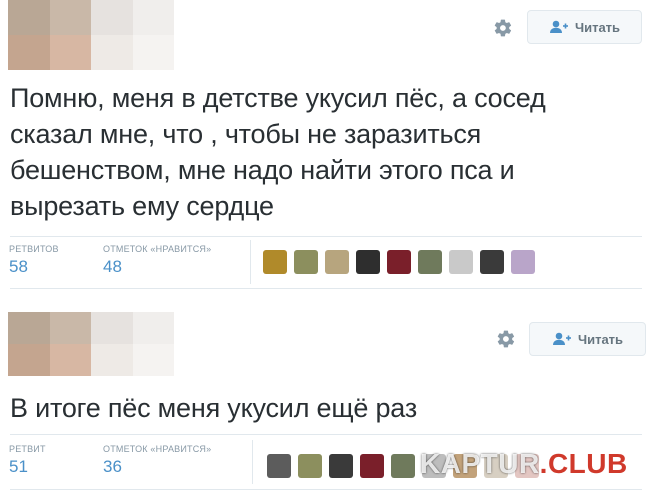  Describe the element at coordinates (34, 249) in the screenshot. I see `retweets-label: РЕТВИТОВ` at that location.